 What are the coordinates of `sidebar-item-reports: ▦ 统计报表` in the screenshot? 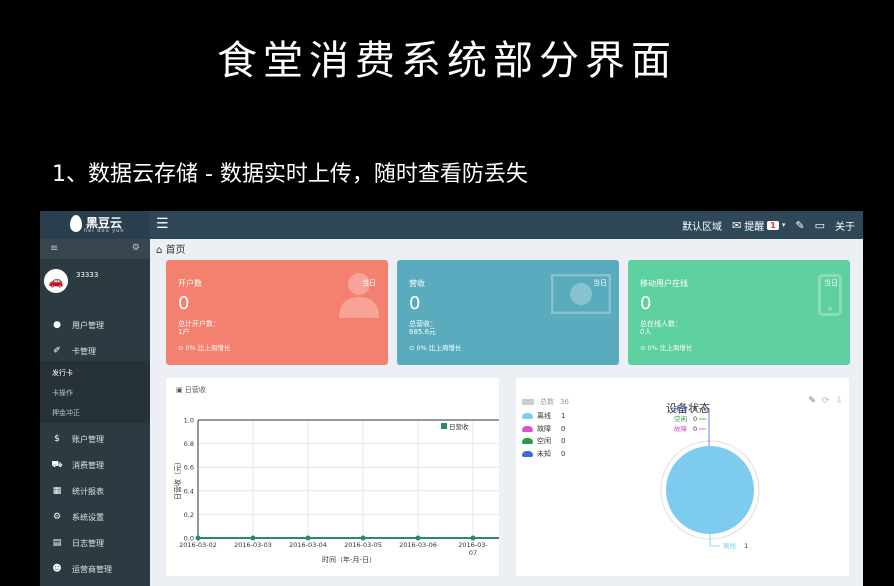 It's located at (95, 491).